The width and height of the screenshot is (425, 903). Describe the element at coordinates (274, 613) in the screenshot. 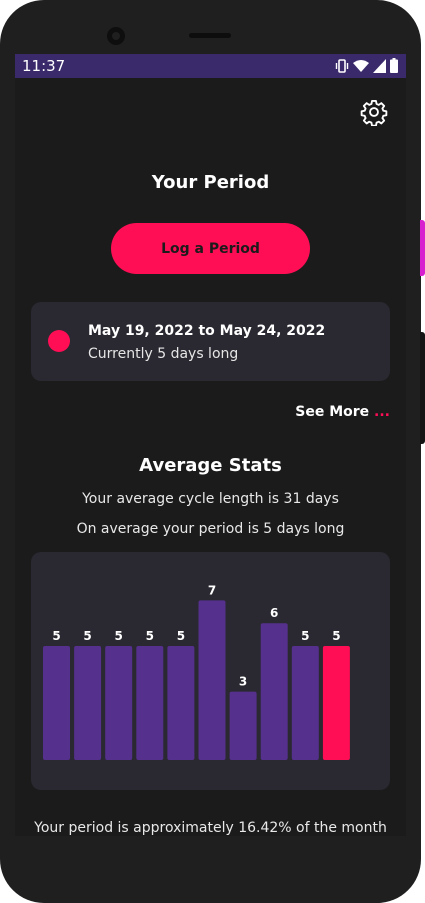

I see `chart-bar-label: 6` at that location.